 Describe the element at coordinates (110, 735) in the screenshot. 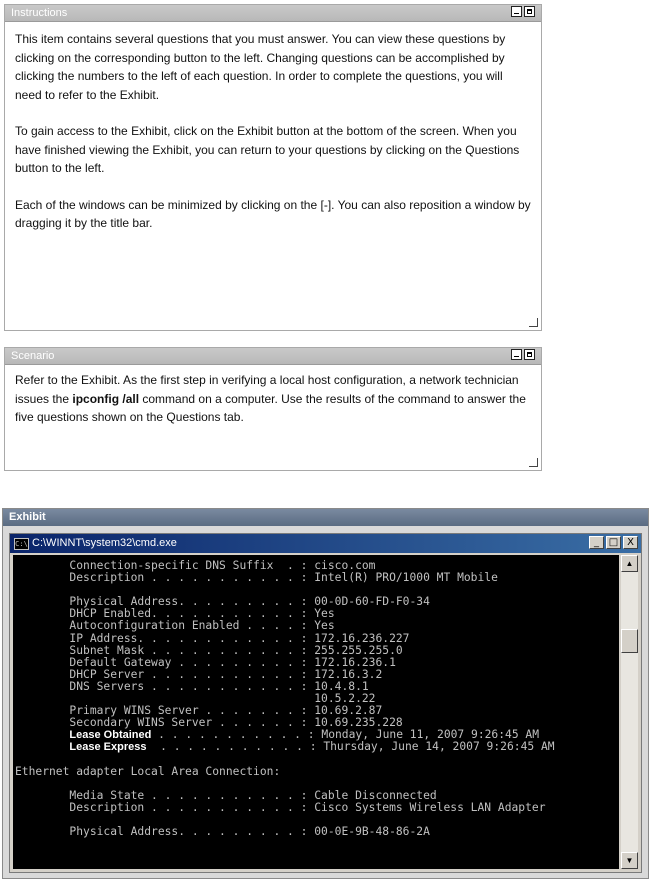

I see `console-label: Lease Obtained` at that location.